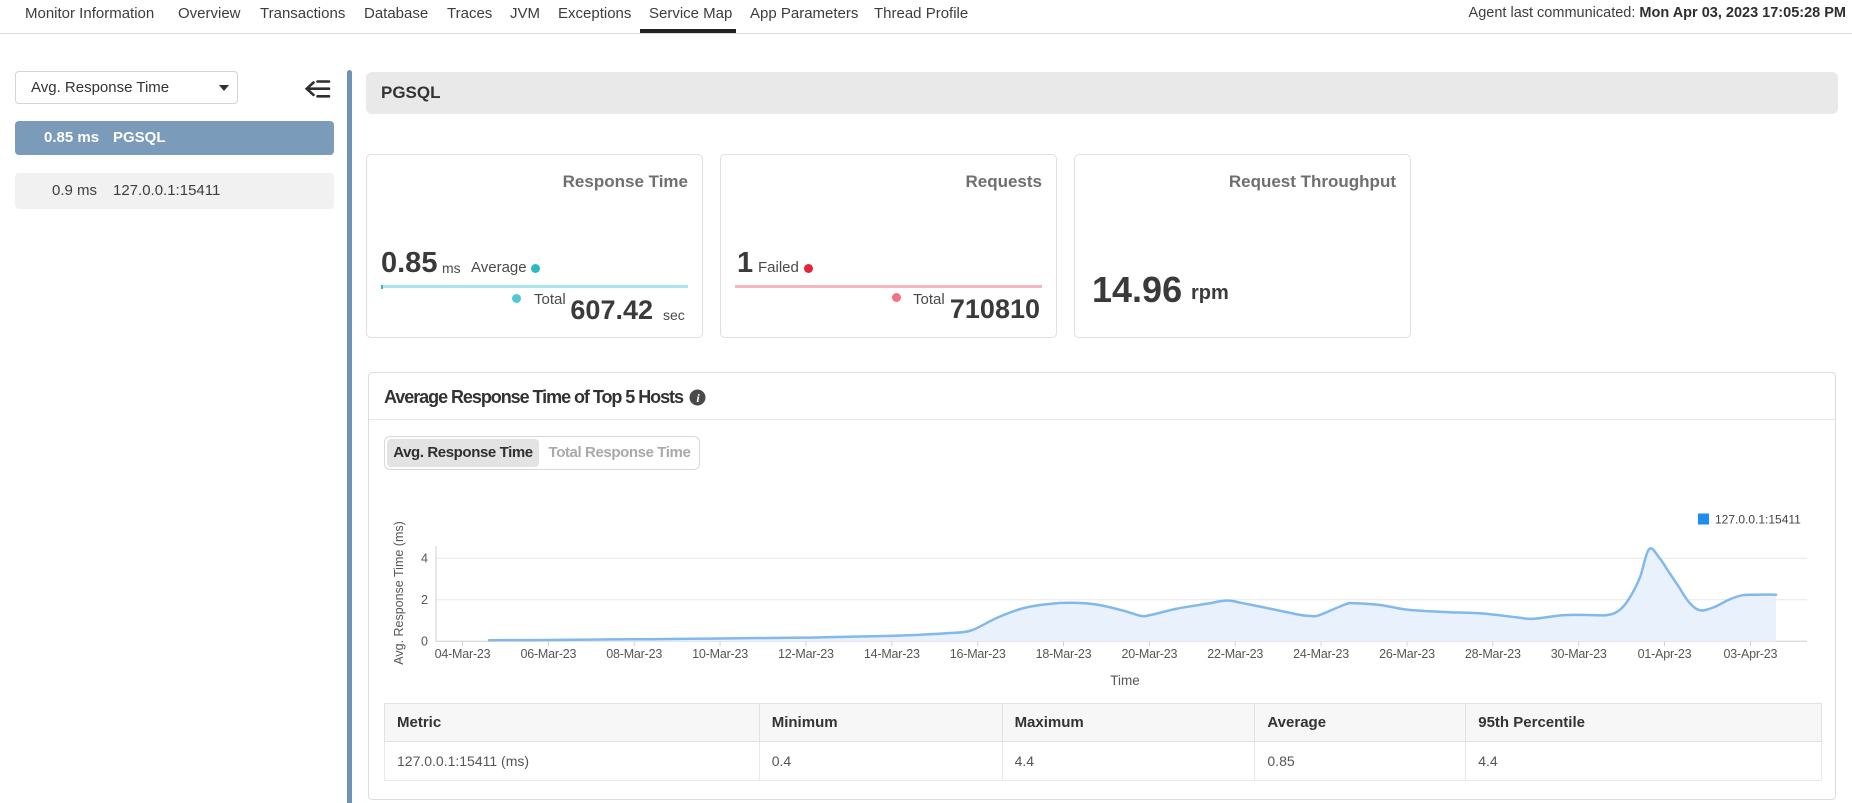 This screenshot has width=1852, height=803. What do you see at coordinates (1064, 654) in the screenshot?
I see `svg-text: 18-Mar-23` at bounding box center [1064, 654].